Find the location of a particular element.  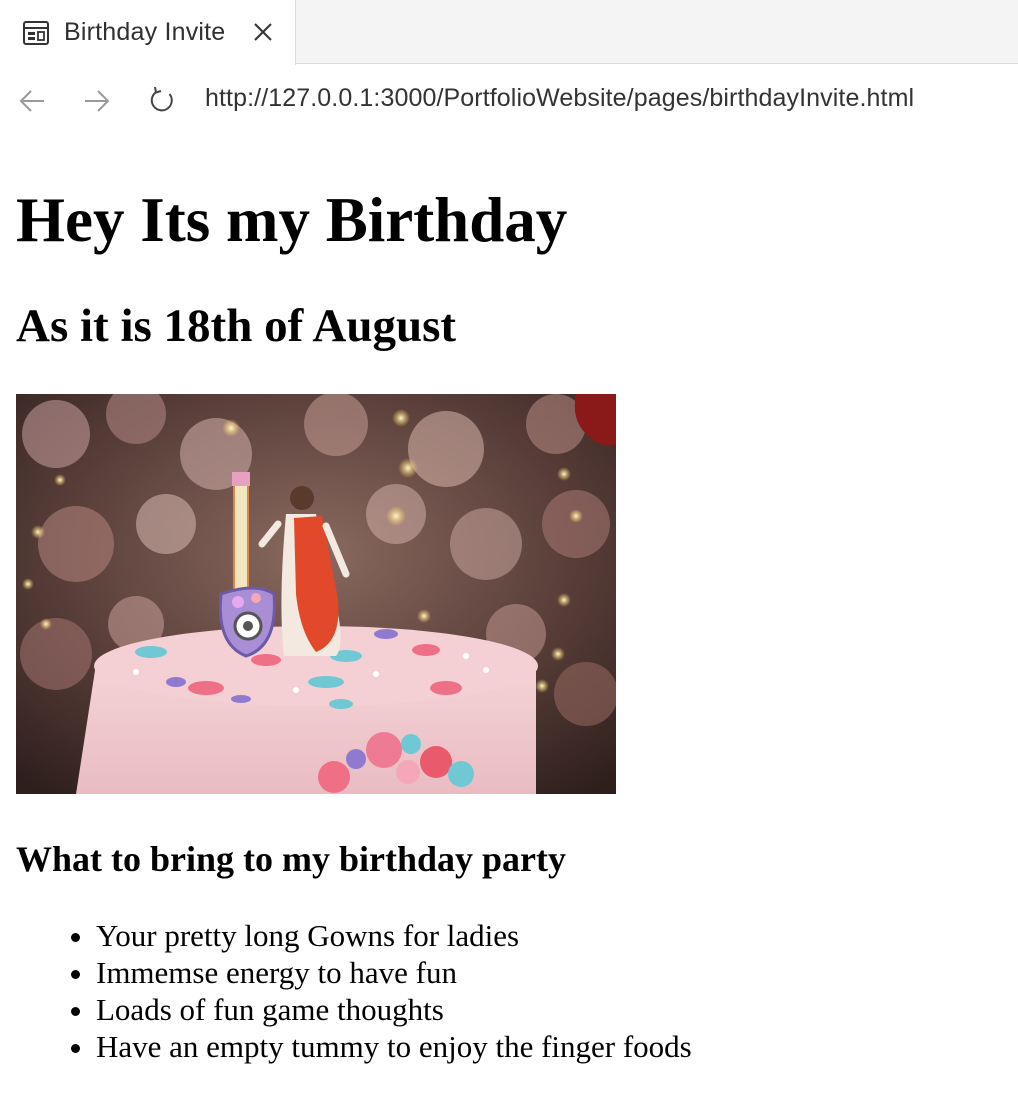

arrow-left-icon is located at coordinates (32, 101).